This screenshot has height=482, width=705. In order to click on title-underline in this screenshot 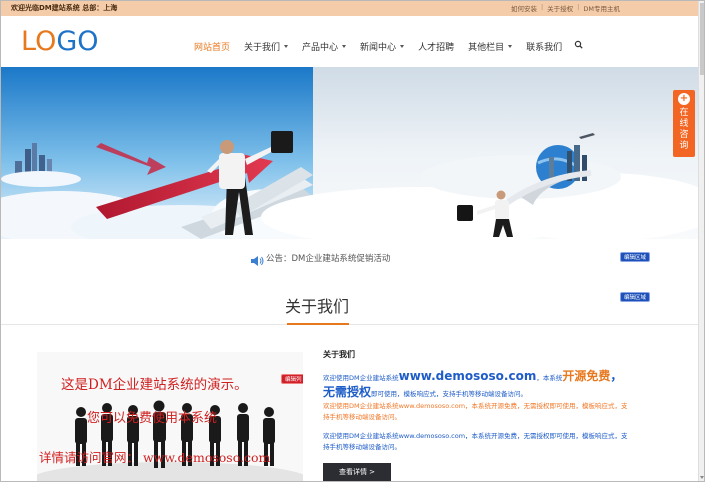, I will do `click(318, 324)`.